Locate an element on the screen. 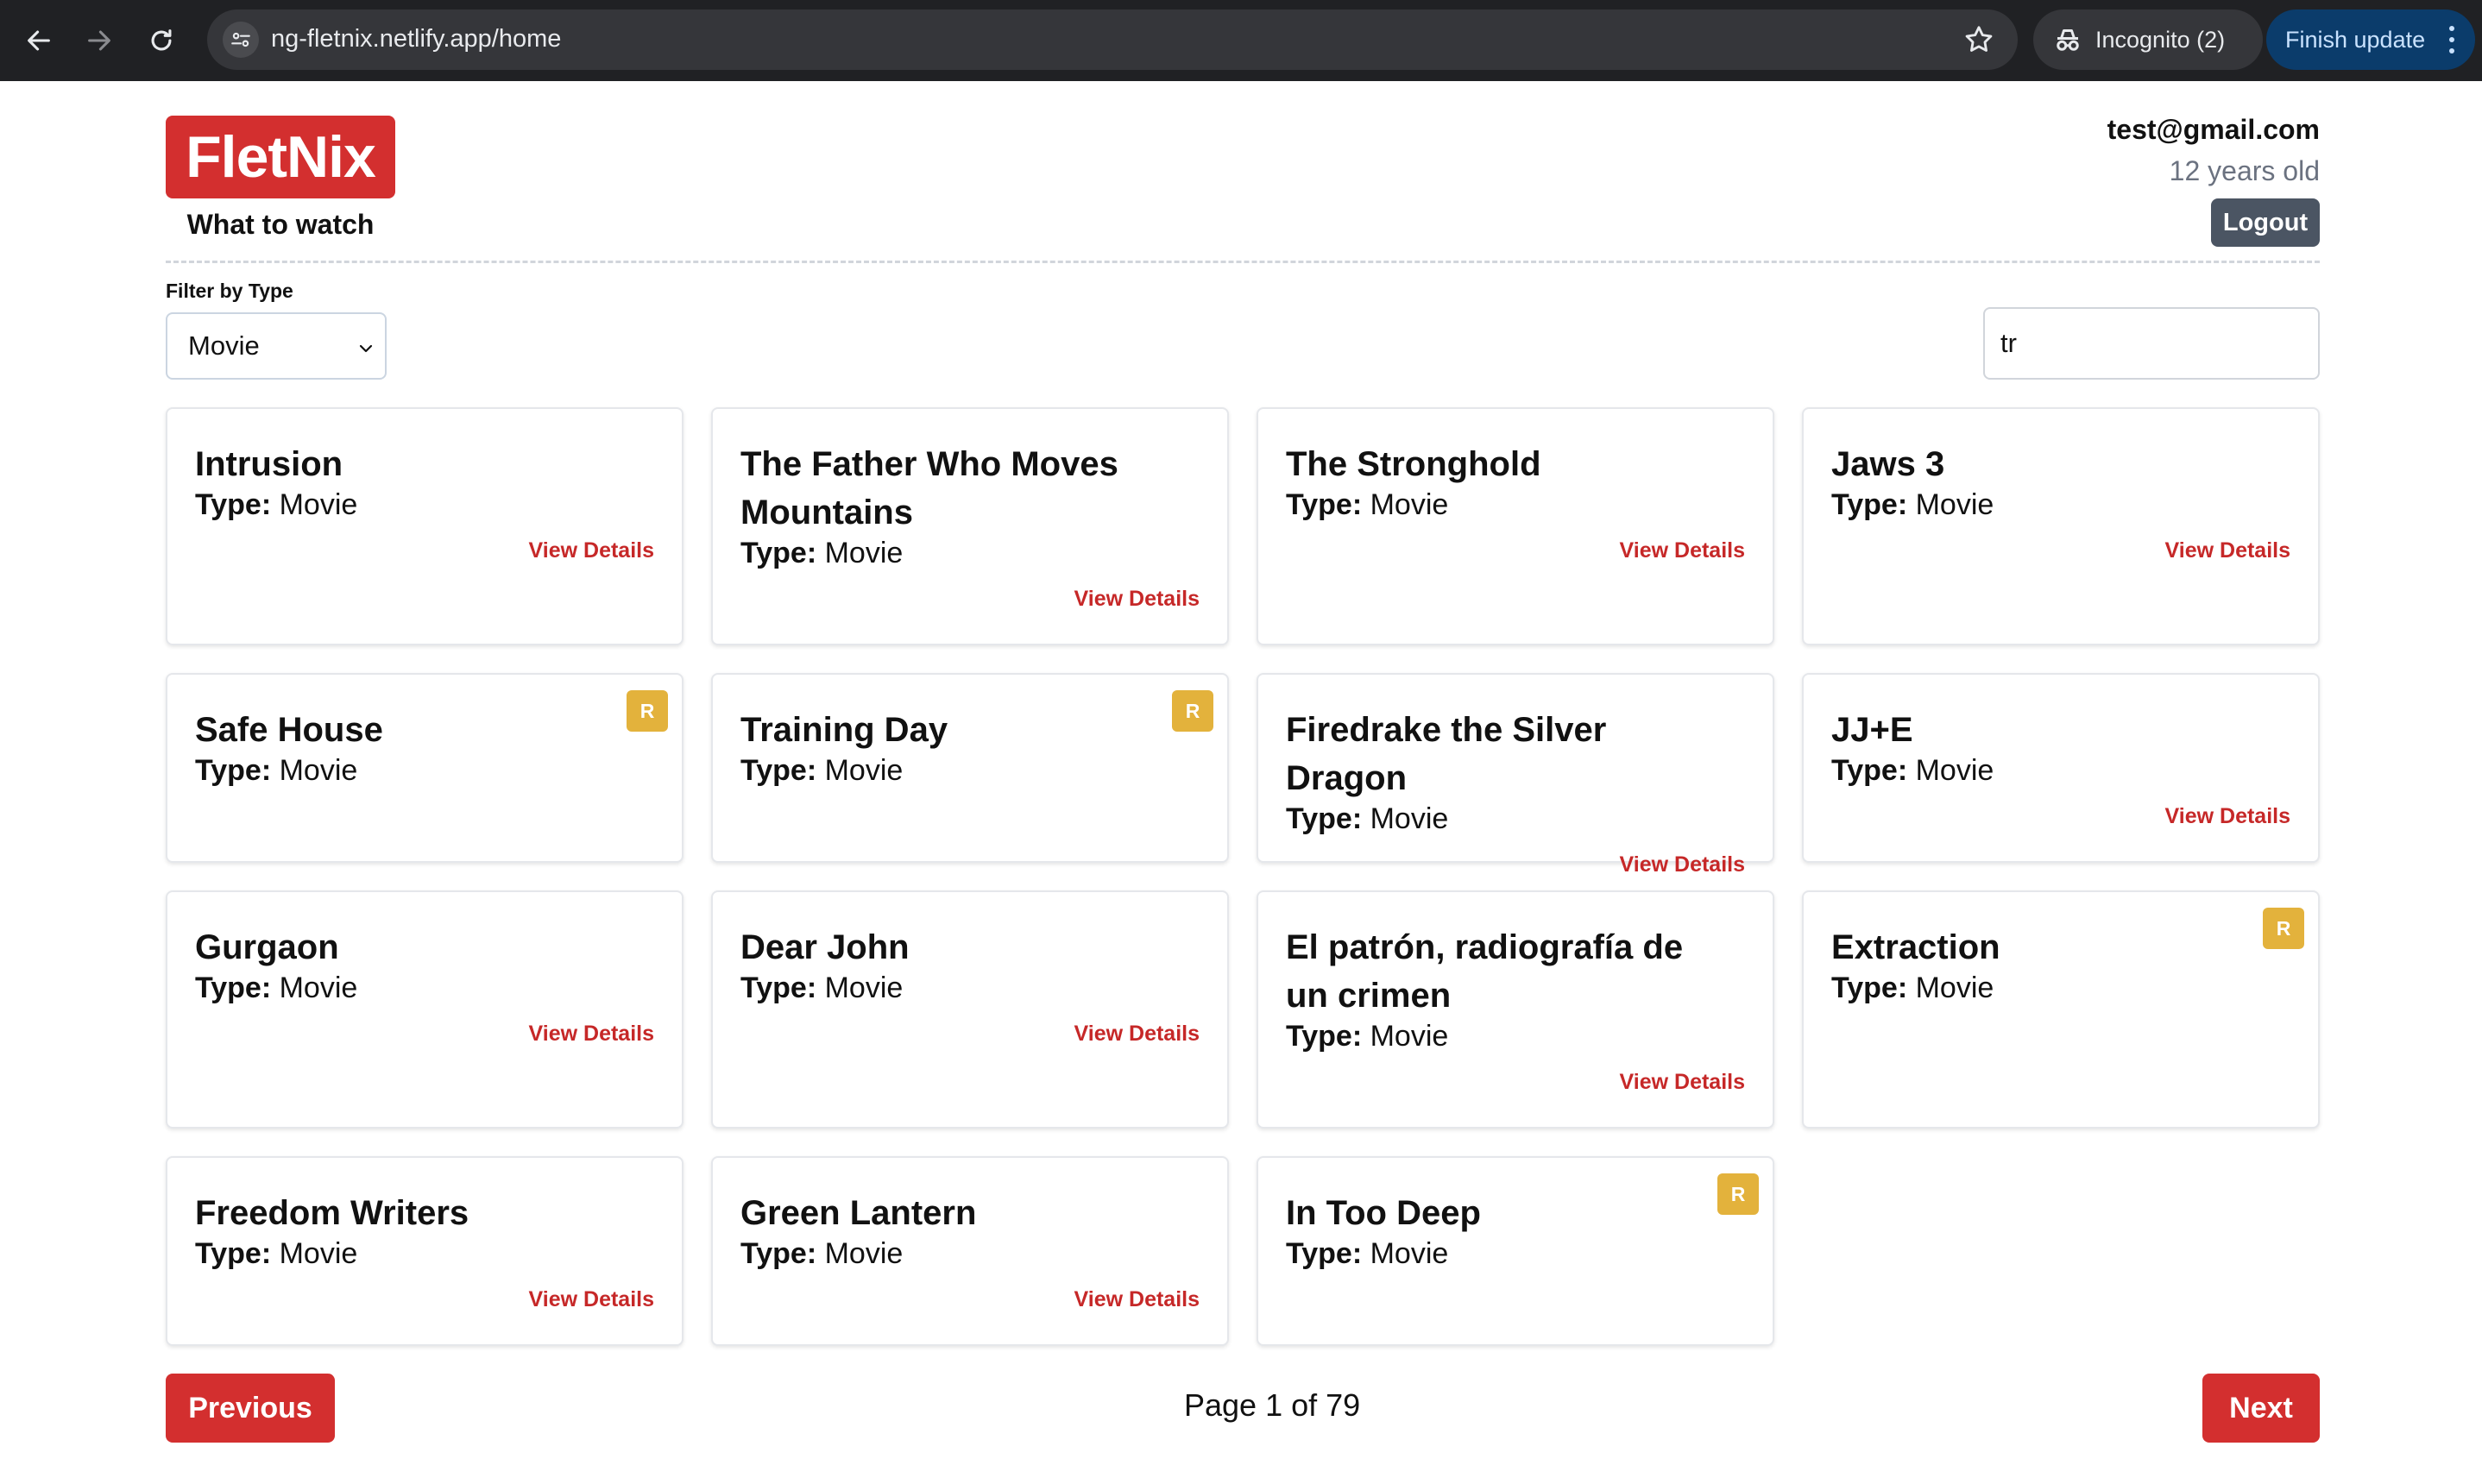 Image resolution: width=2482 pixels, height=1484 pixels. finish-update-button: Finish update is located at coordinates (2370, 39).